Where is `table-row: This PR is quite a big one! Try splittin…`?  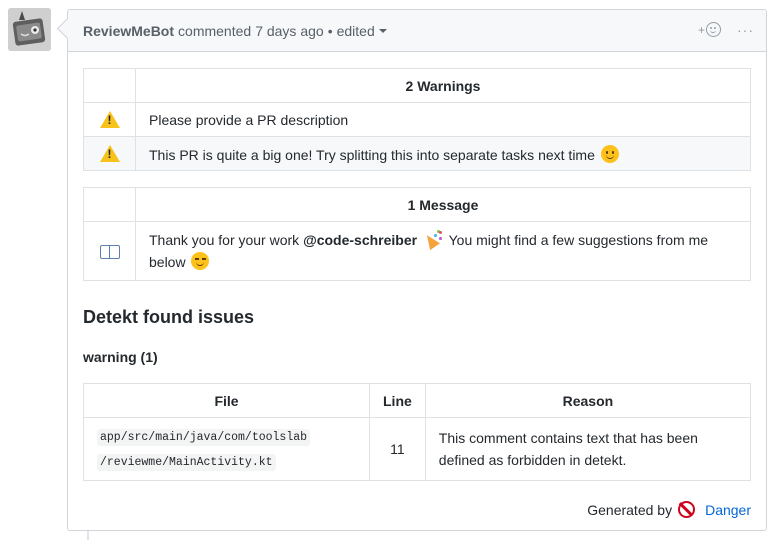 table-row: This PR is quite a big one! Try splittin… is located at coordinates (417, 153).